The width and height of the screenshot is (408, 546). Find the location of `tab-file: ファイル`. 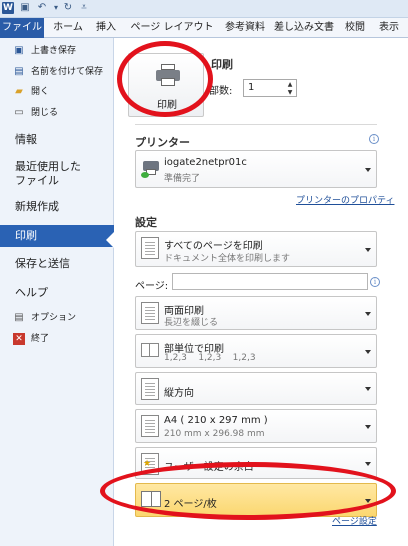

tab-file: ファイル is located at coordinates (22, 28).